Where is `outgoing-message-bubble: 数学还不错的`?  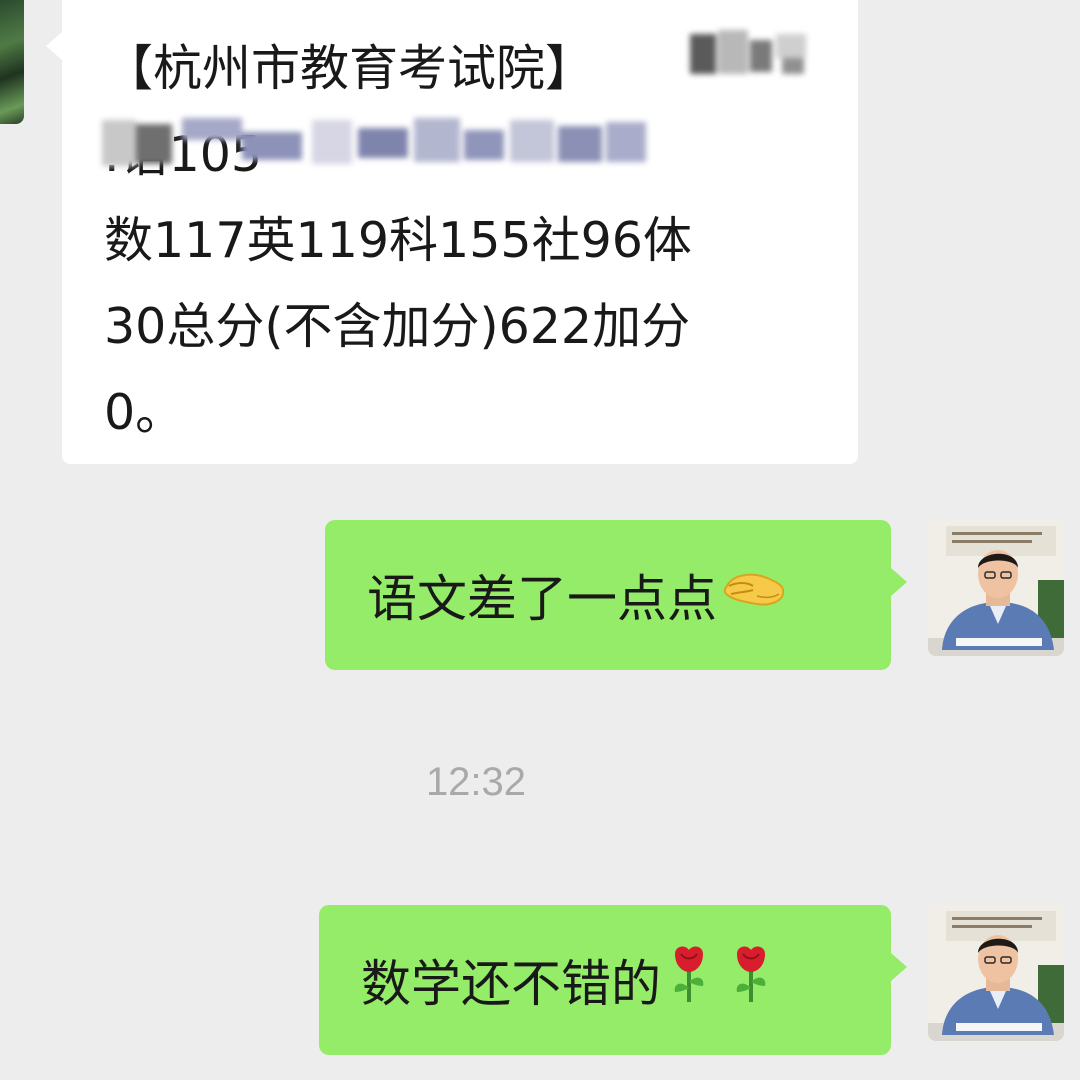
outgoing-message-bubble: 数学还不错的 is located at coordinates (613, 980).